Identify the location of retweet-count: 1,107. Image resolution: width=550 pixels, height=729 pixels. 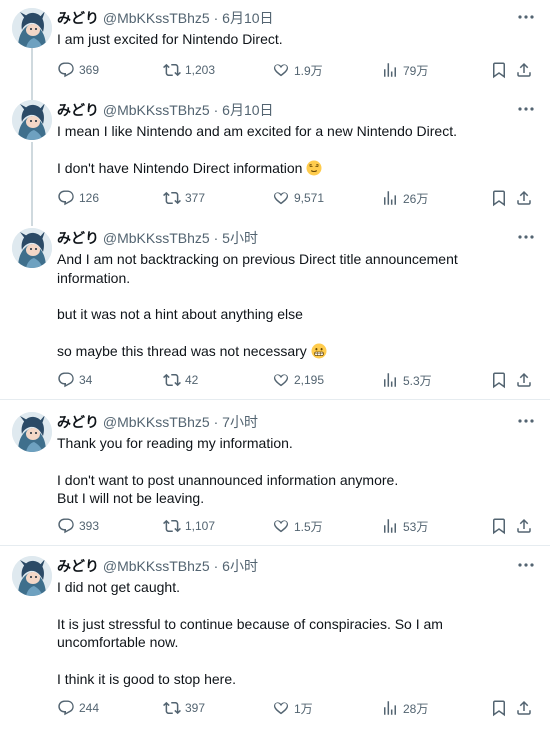
(200, 526).